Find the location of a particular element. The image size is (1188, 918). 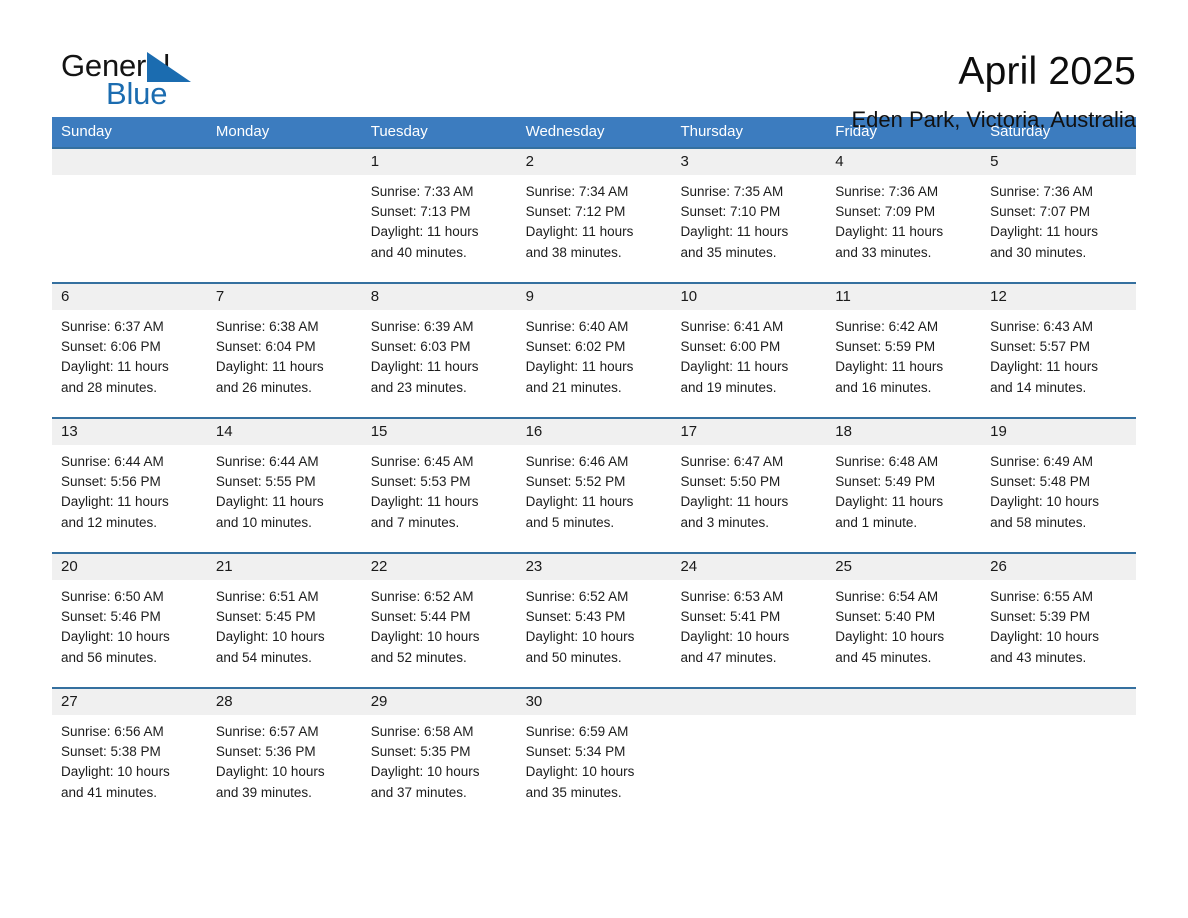

day-number: 10 is located at coordinates (748, 297).